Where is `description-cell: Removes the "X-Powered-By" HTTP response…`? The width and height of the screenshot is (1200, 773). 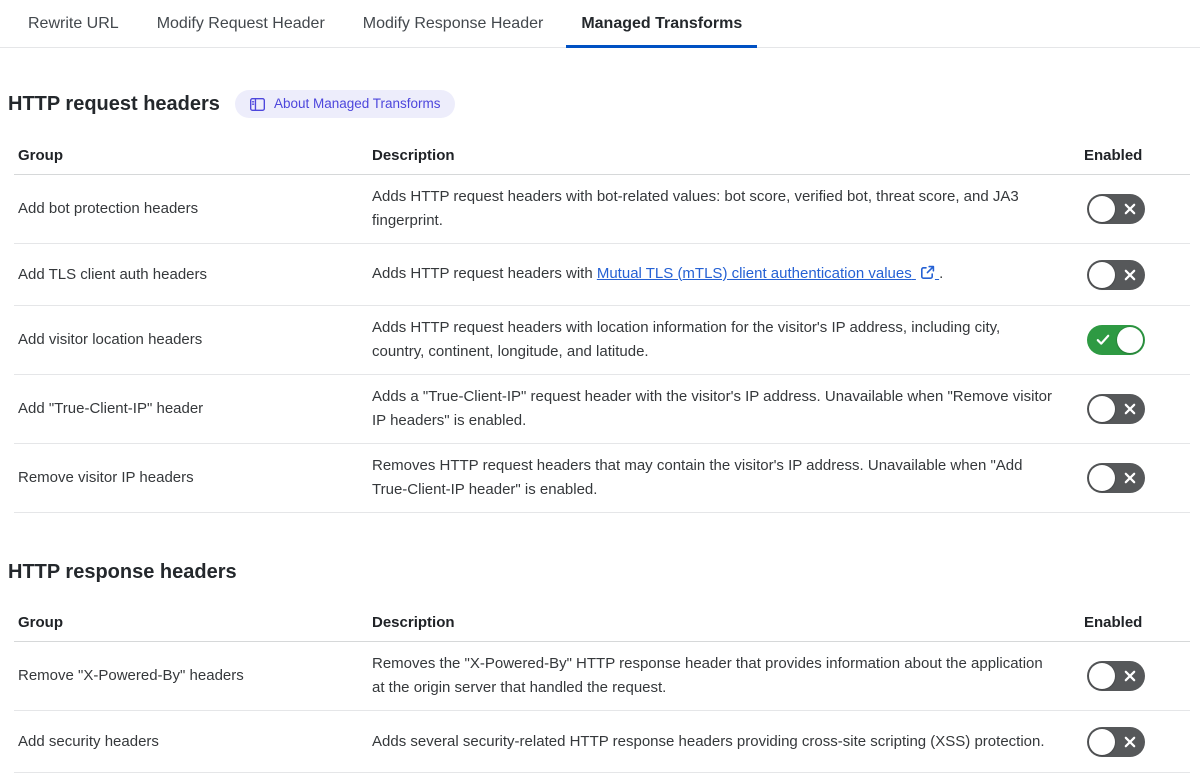
description-cell: Removes the "X-Powered-By" HTTP response… is located at coordinates (707, 675).